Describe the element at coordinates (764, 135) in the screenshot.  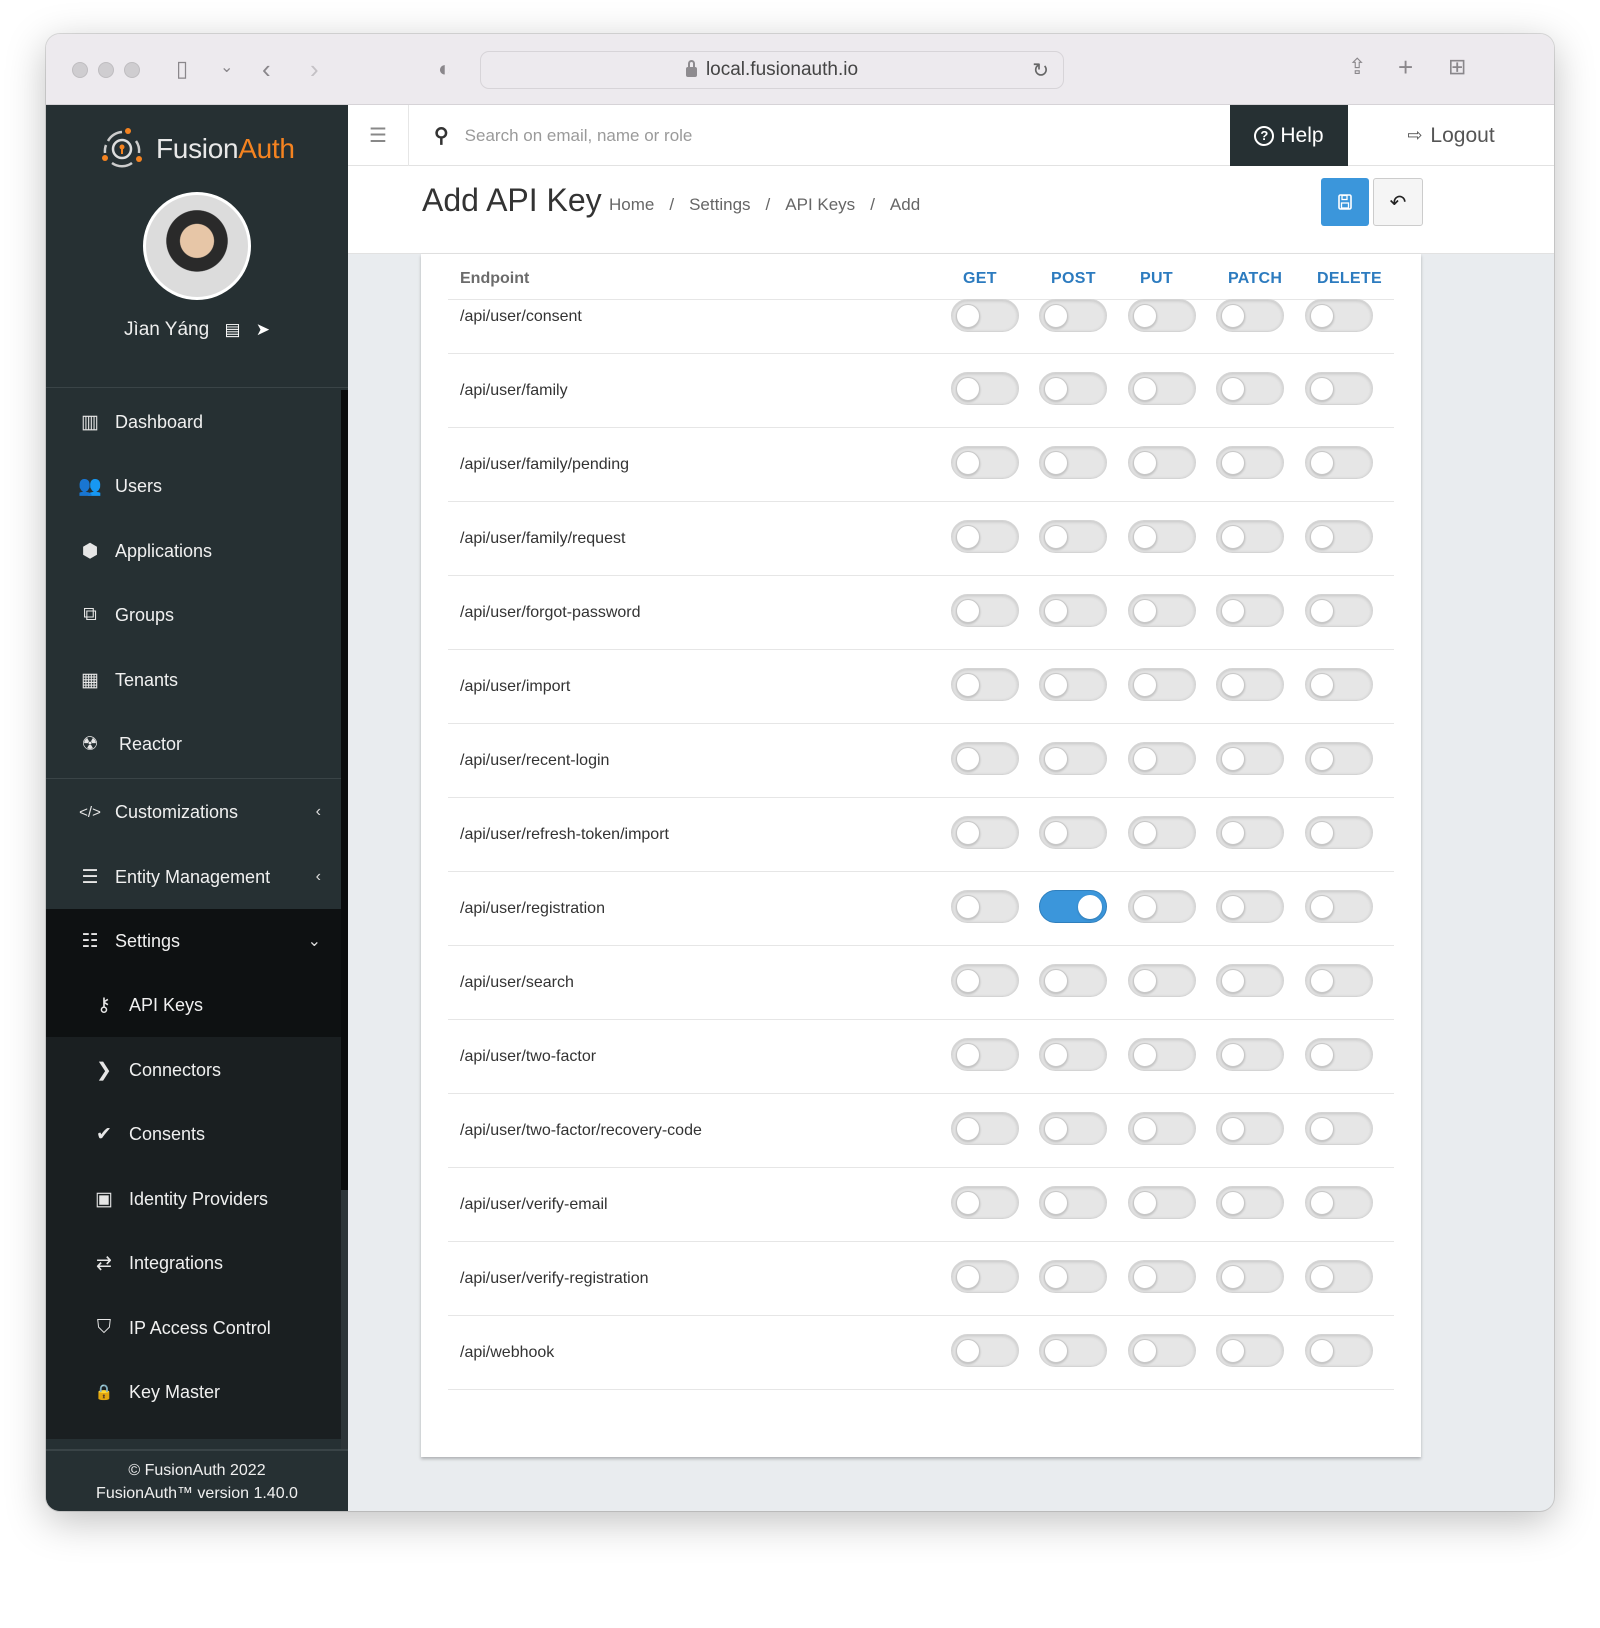
I see `search-input` at that location.